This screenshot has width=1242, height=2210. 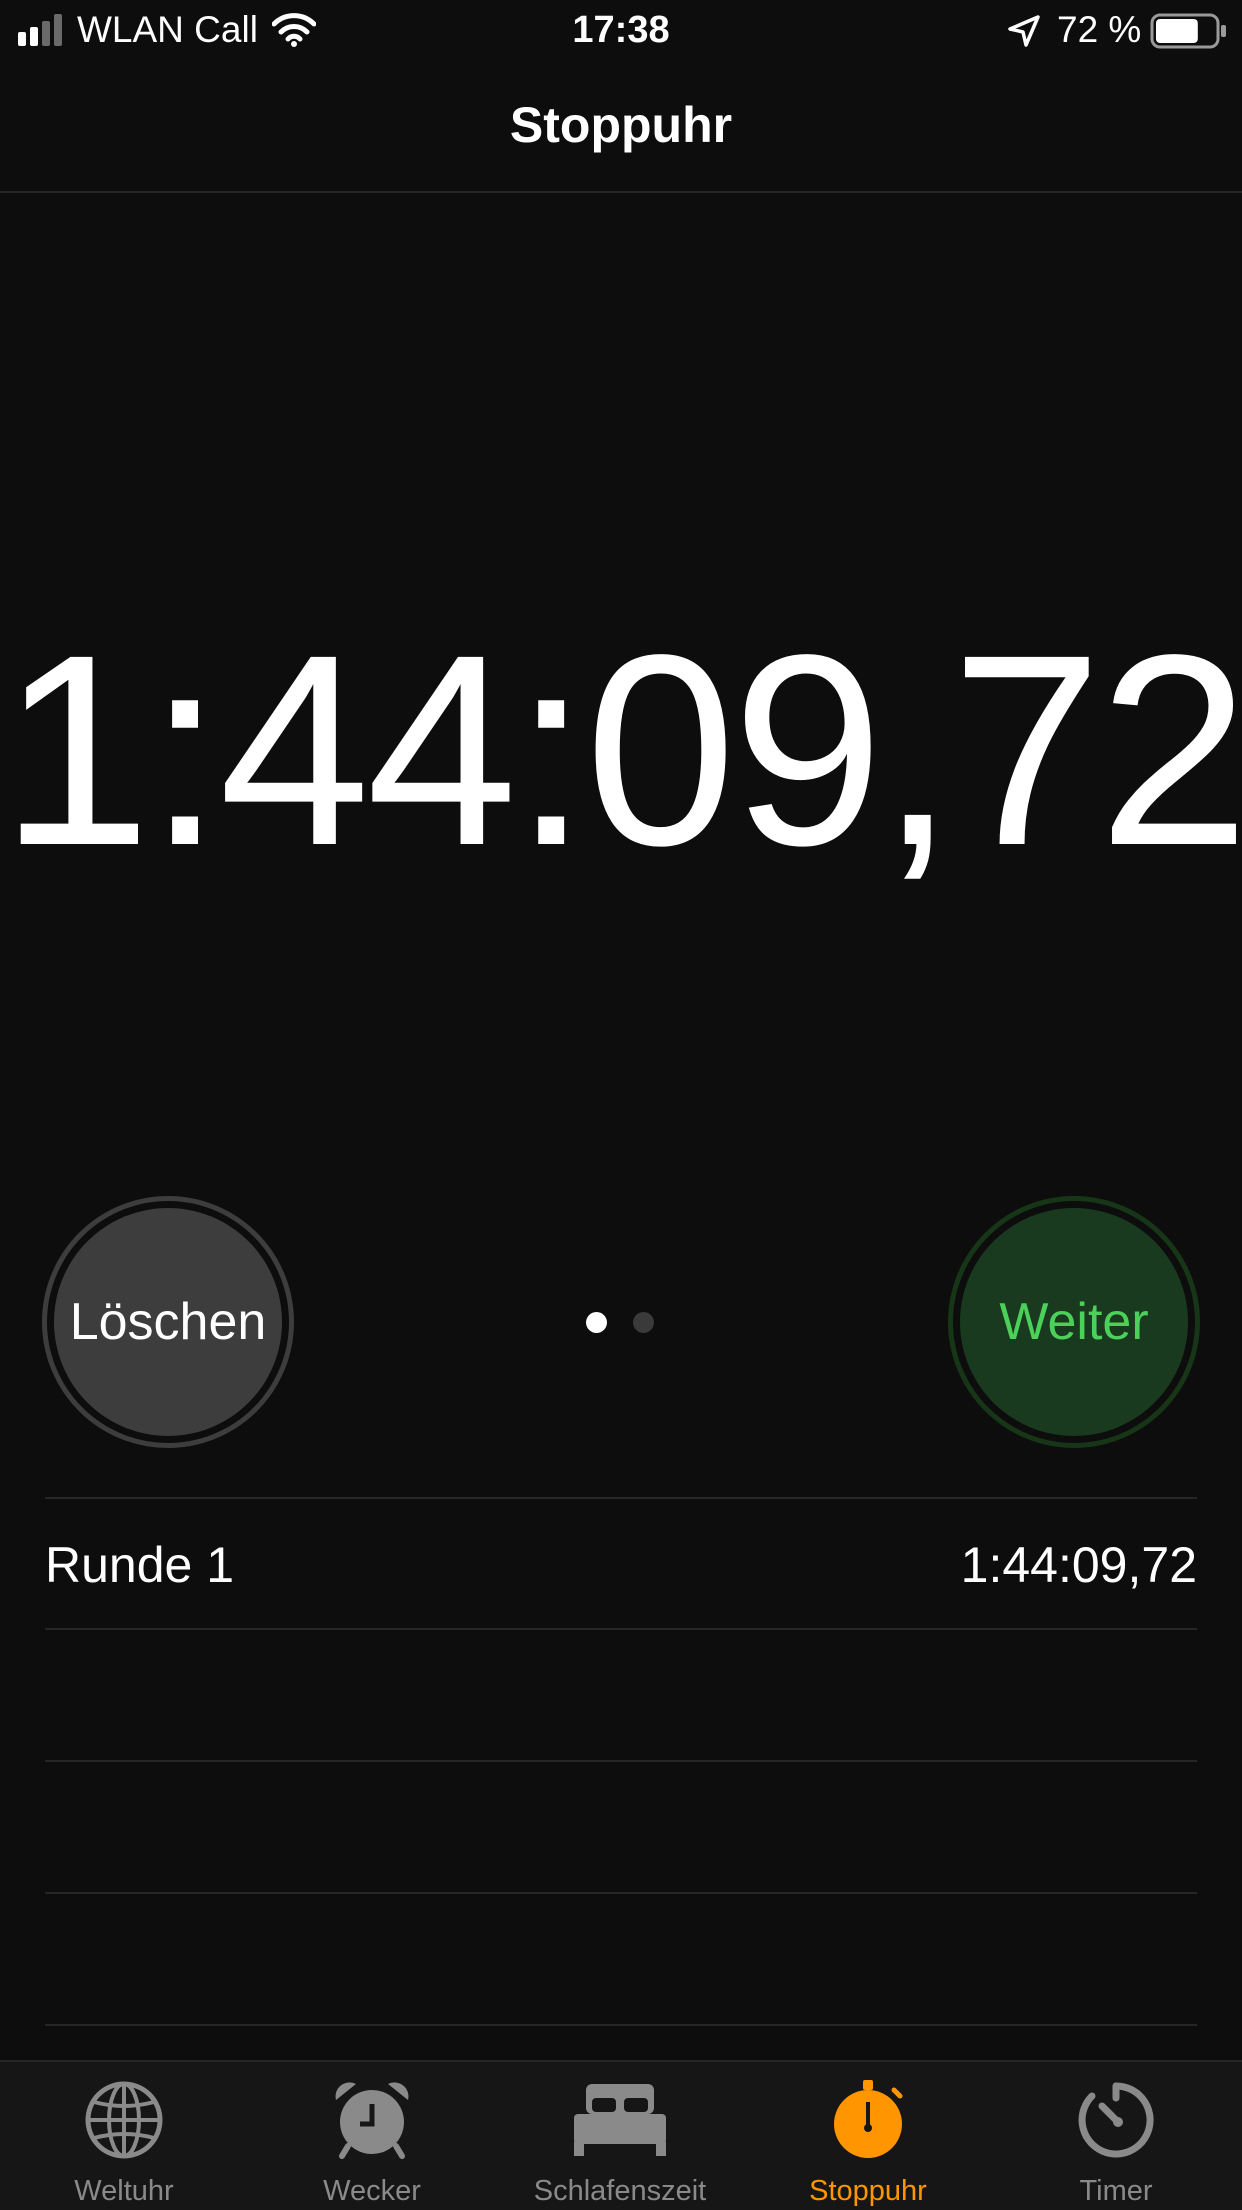 What do you see at coordinates (868, 2191) in the screenshot?
I see `tab-label: Stoppuhr` at bounding box center [868, 2191].